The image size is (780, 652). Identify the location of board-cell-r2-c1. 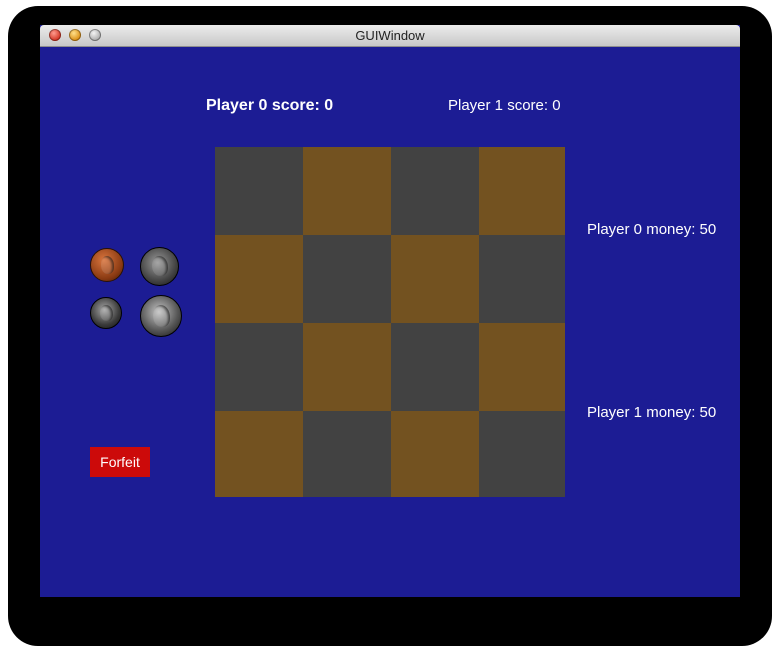
(347, 367).